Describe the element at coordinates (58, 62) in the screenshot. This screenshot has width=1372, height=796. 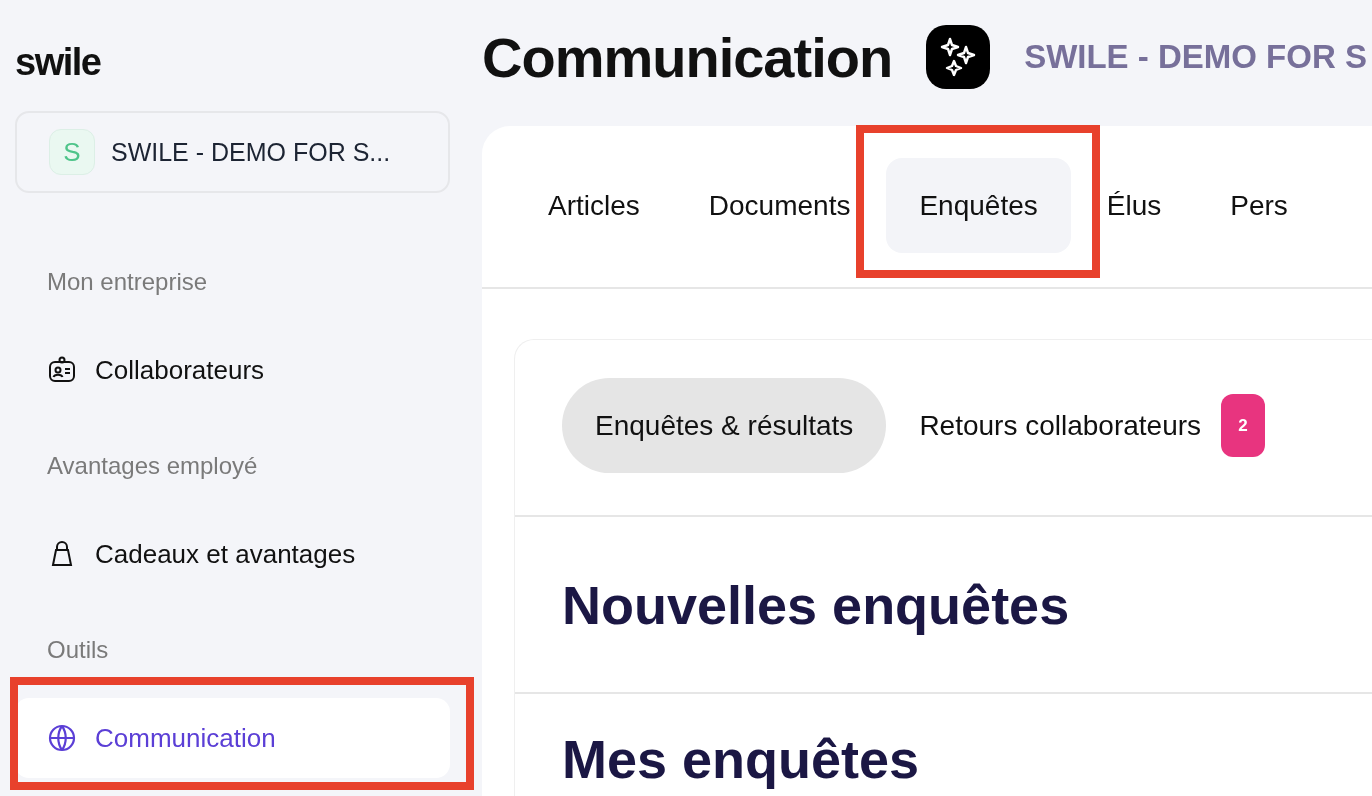
I see `swile-logo: swile` at that location.